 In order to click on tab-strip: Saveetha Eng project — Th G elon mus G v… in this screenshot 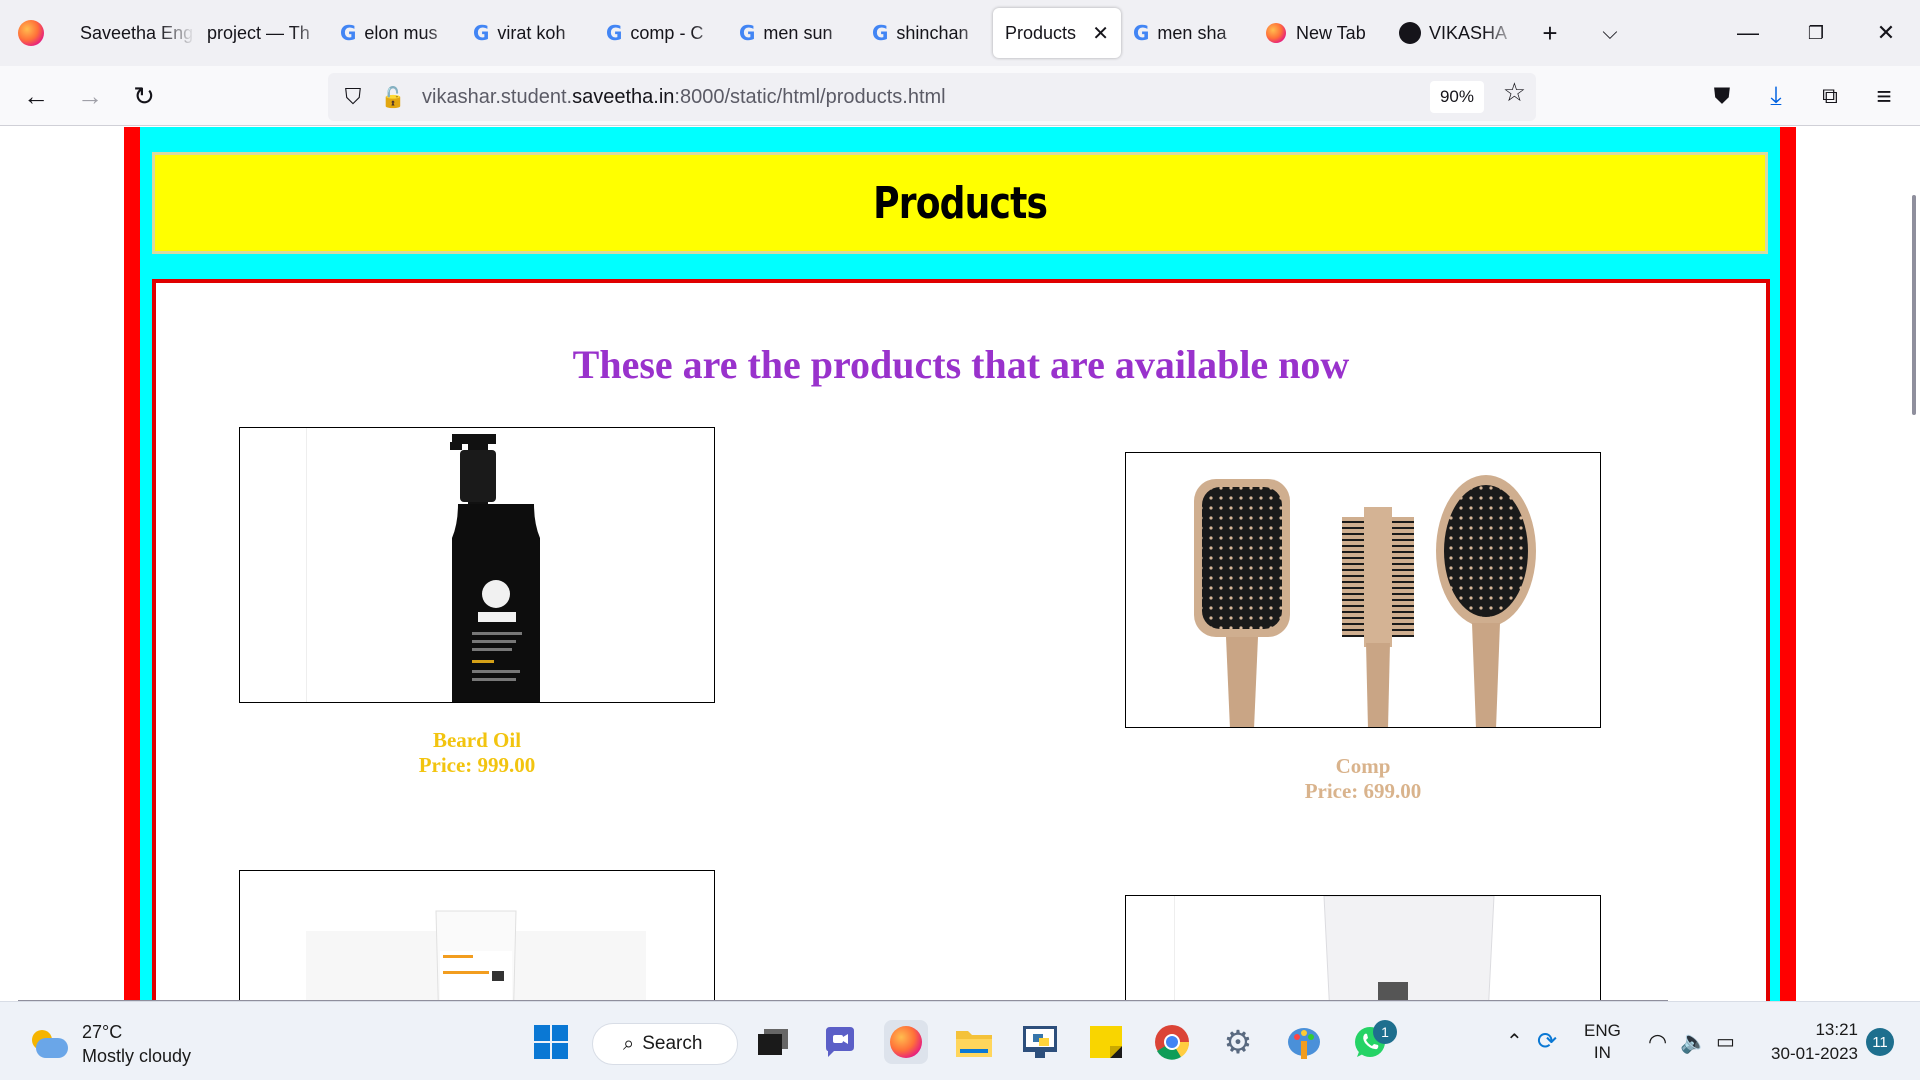, I will do `click(960, 33)`.